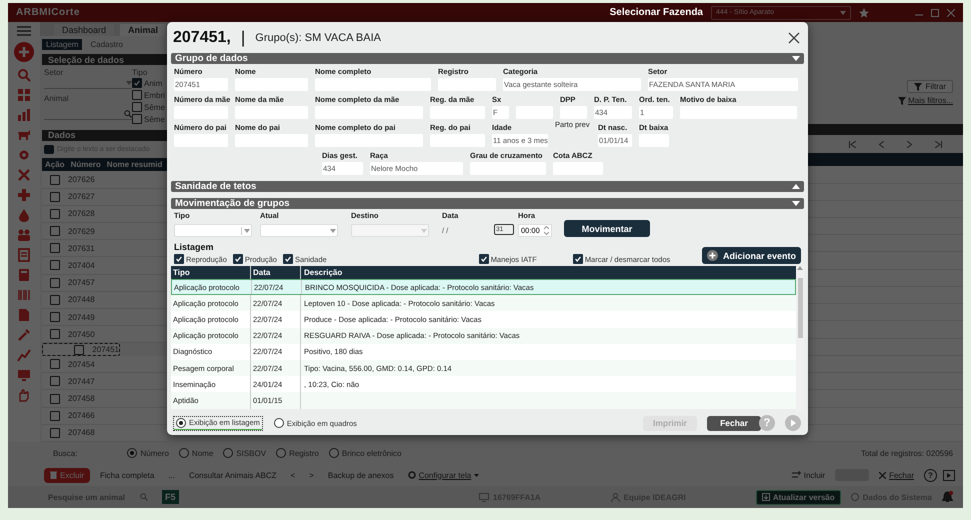 The image size is (971, 520). Describe the element at coordinates (104, 381) in the screenshot. I see `table-row: 207447` at that location.